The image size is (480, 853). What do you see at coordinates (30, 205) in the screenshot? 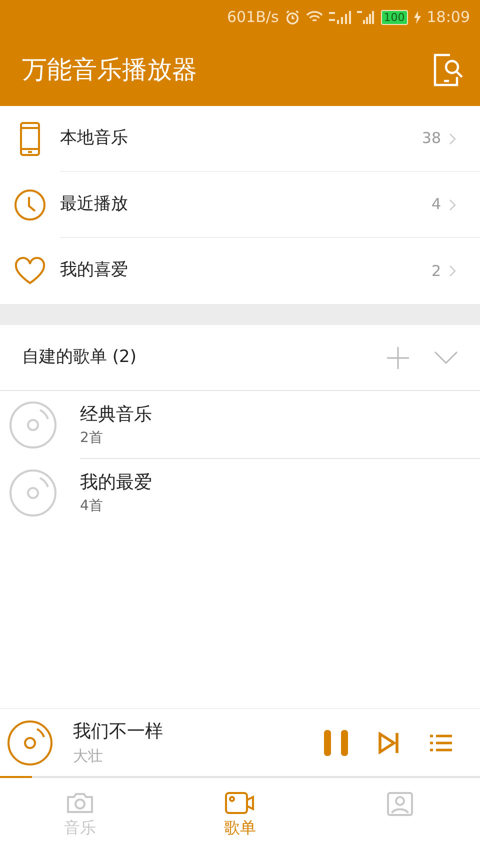
I see `clock-icon` at bounding box center [30, 205].